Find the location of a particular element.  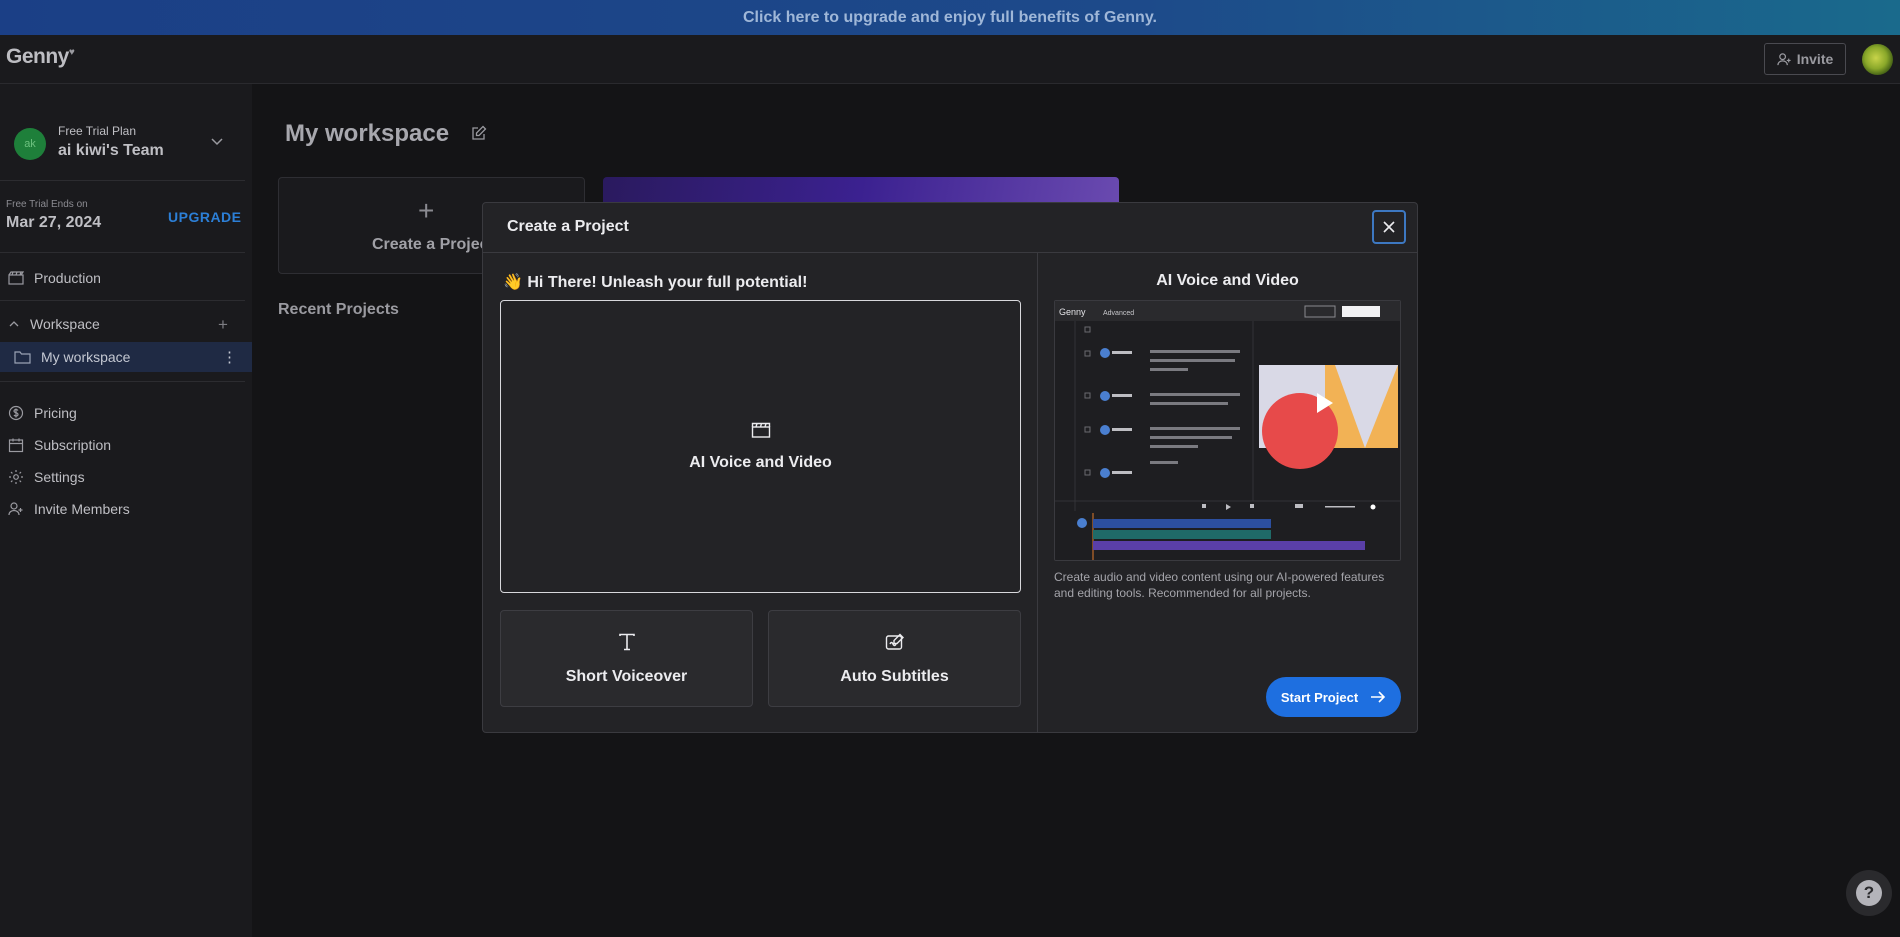

start-project-button: Start Project is located at coordinates (1333, 697).